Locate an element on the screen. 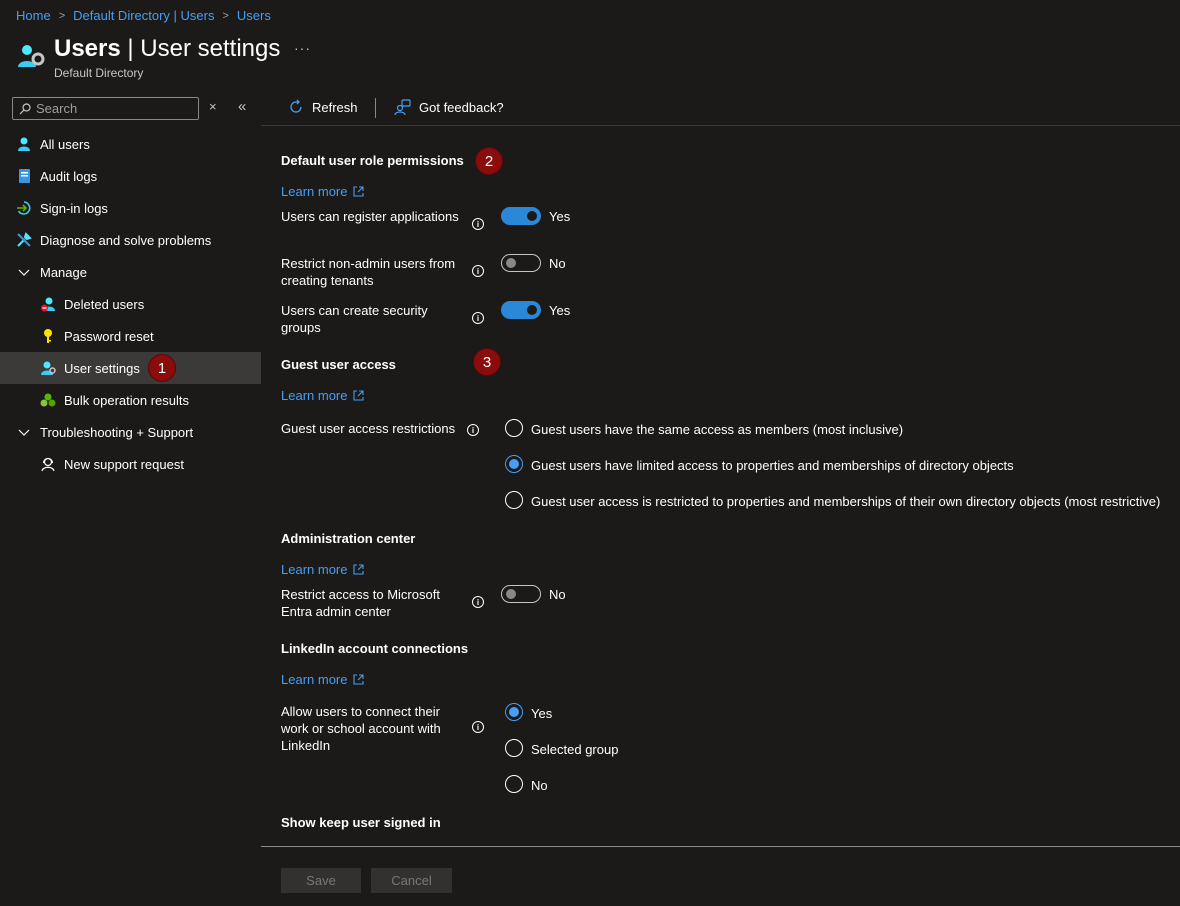  sidebar-item-label: Troubleshooting + Support is located at coordinates (117, 432).